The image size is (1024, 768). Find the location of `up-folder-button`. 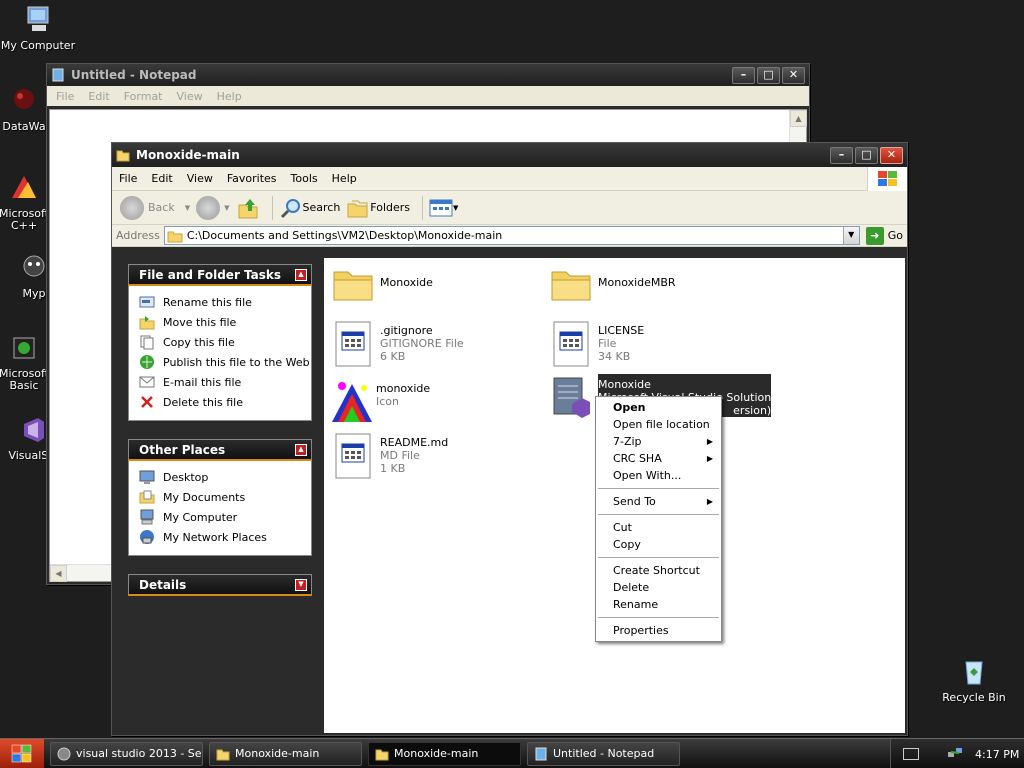

up-folder-button is located at coordinates (248, 208).